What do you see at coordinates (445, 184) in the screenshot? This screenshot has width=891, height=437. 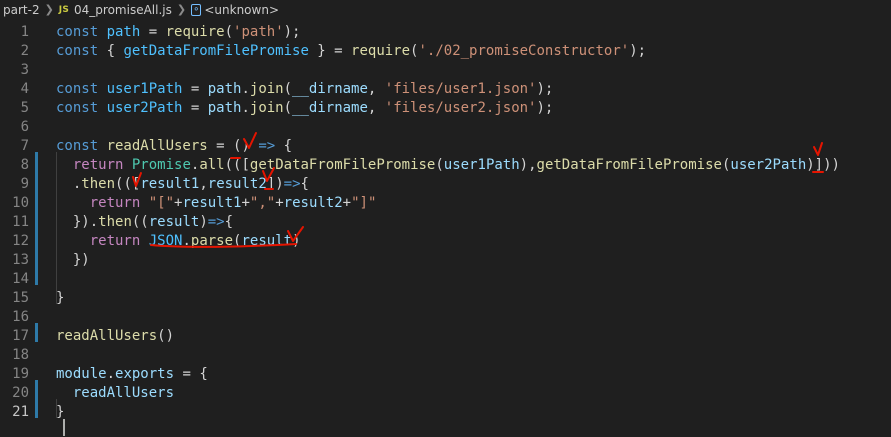 I see `code-line: 9 .then(([result1,result2])=>{` at bounding box center [445, 184].